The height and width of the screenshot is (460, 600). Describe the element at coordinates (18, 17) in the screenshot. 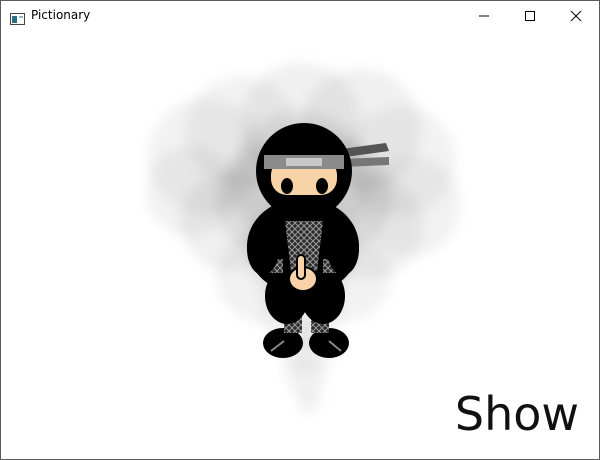

I see `app-window-icon` at that location.